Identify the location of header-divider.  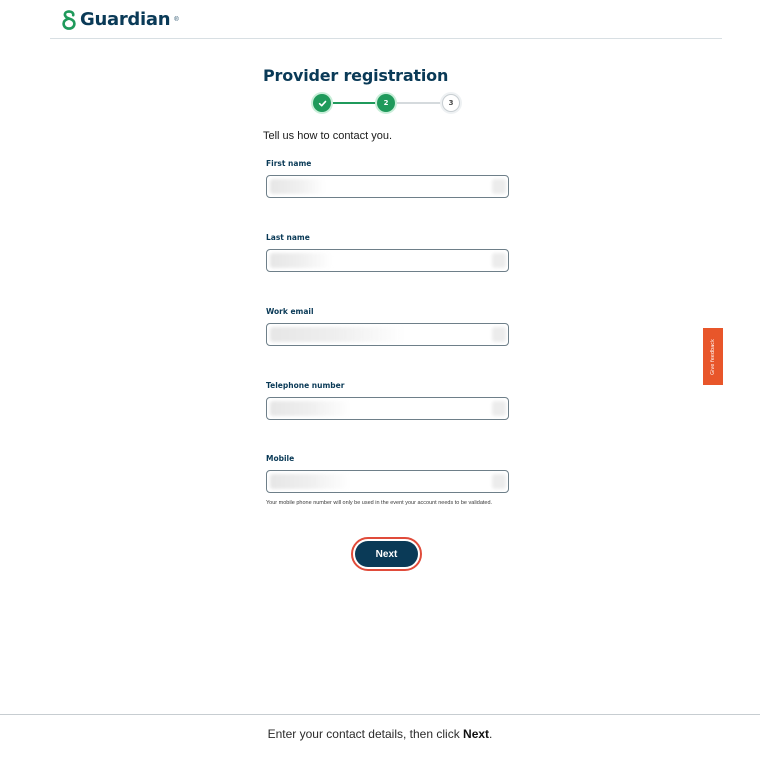
(386, 38).